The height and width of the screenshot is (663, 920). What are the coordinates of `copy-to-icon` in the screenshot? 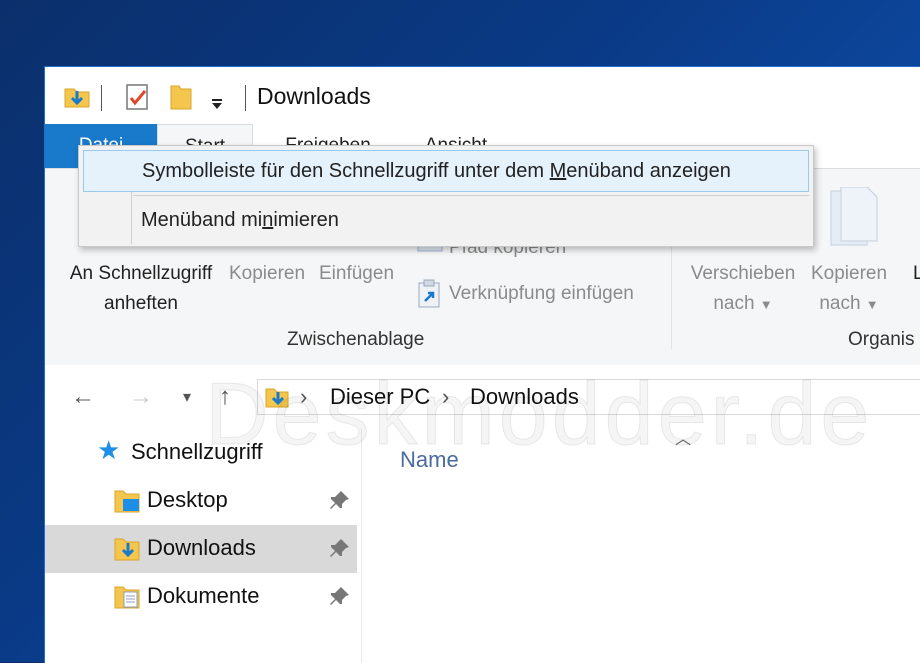 It's located at (854, 216).